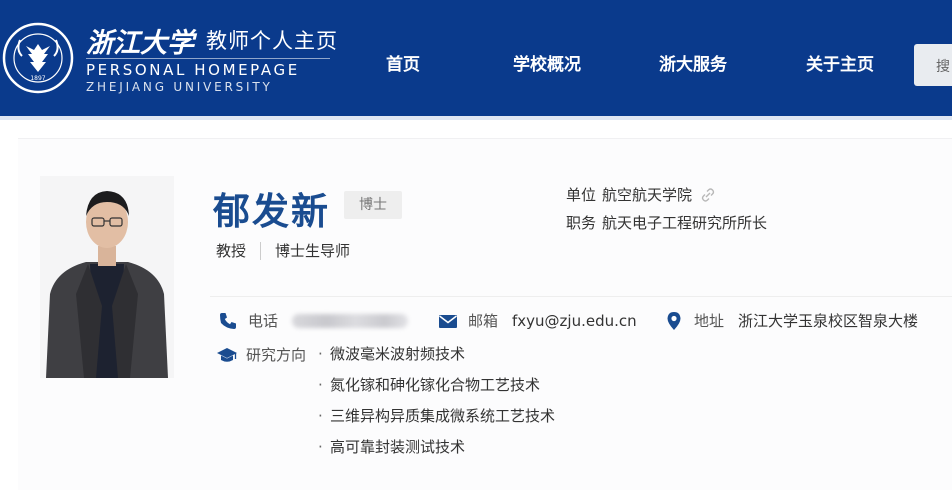  Describe the element at coordinates (276, 355) in the screenshot. I see `research-label: 研究方向` at that location.